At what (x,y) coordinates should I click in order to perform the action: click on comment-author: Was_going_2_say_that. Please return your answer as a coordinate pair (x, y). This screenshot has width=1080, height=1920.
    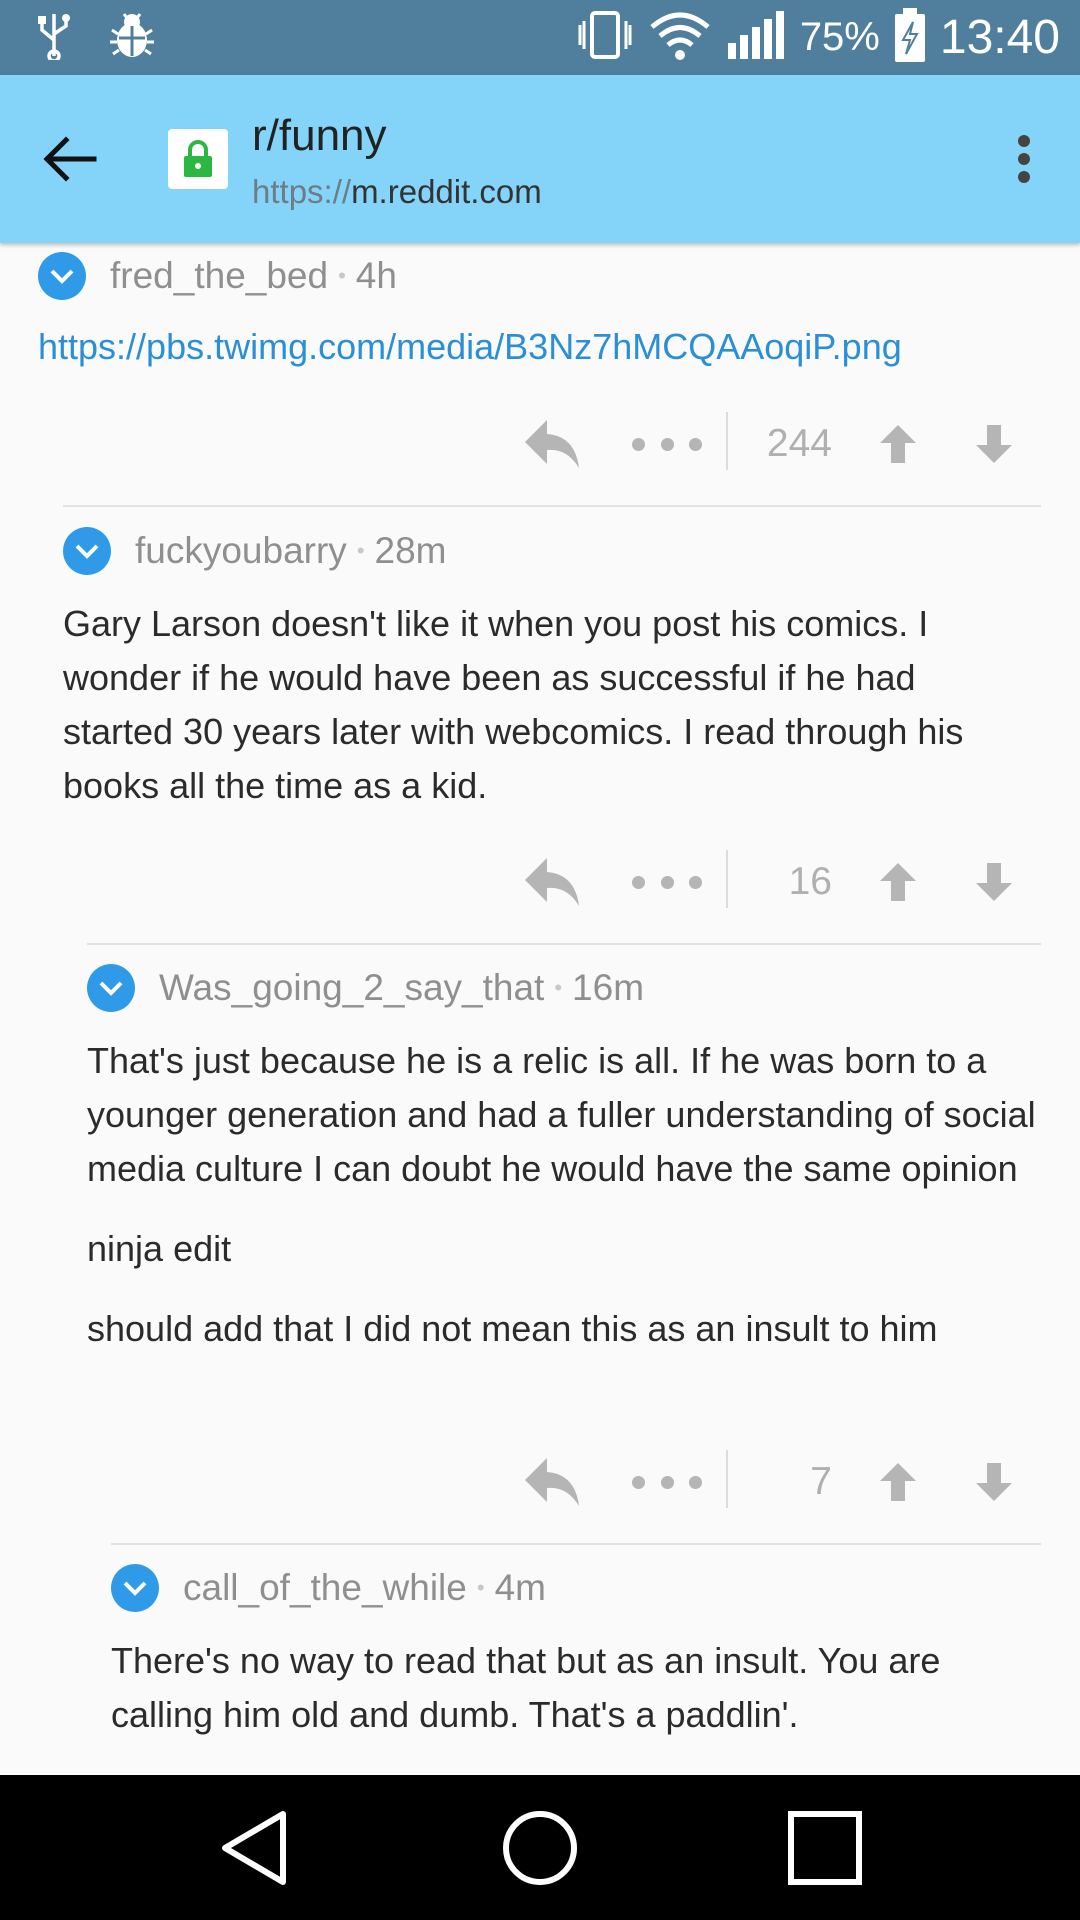
    Looking at the image, I should click on (351, 988).